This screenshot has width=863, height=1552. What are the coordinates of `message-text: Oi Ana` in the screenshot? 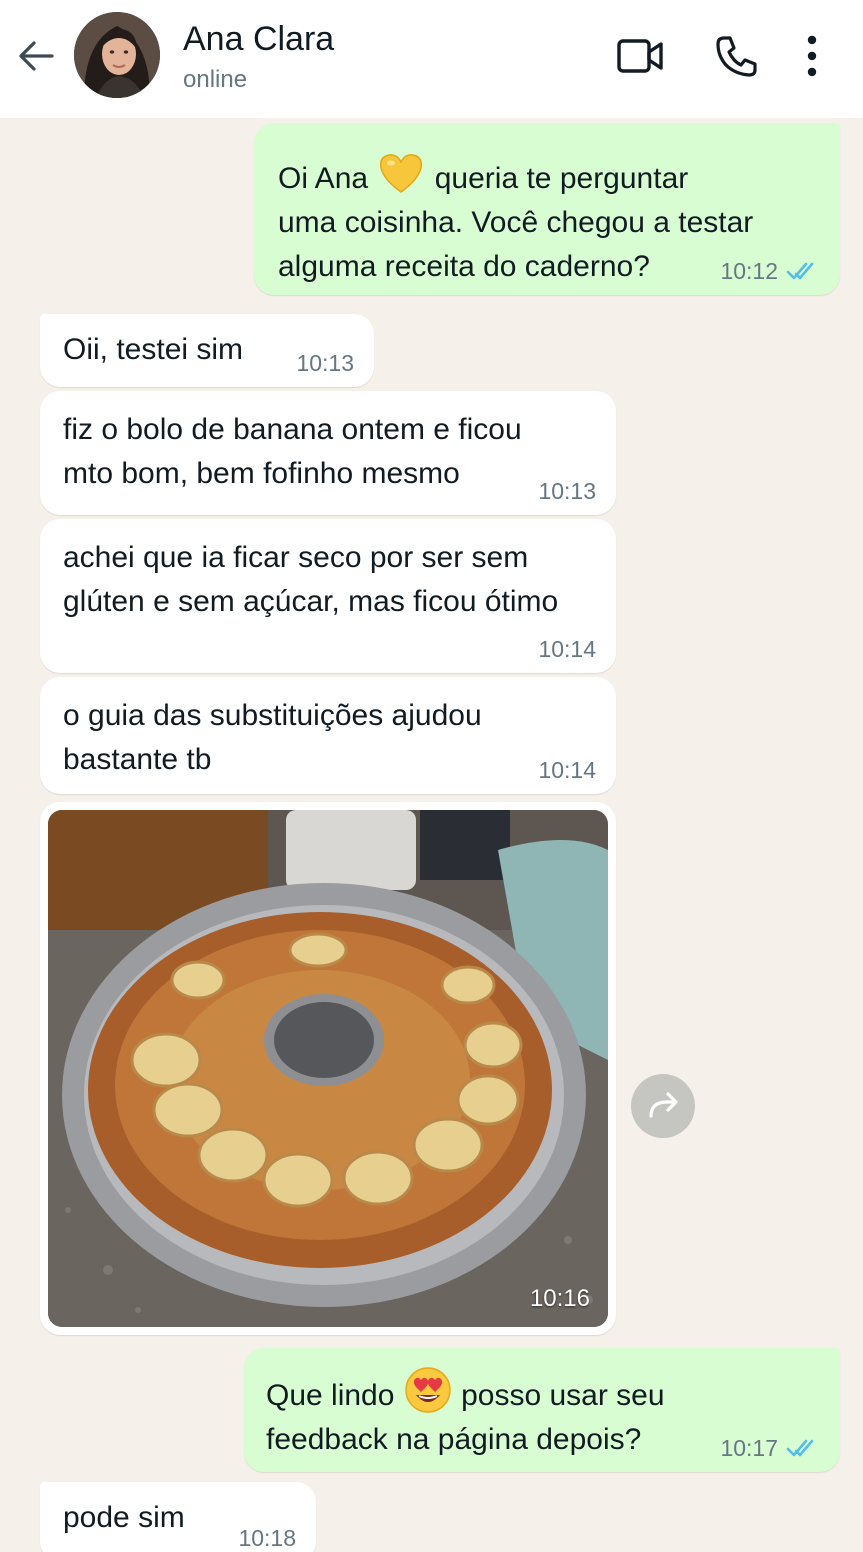 It's located at (327, 178).